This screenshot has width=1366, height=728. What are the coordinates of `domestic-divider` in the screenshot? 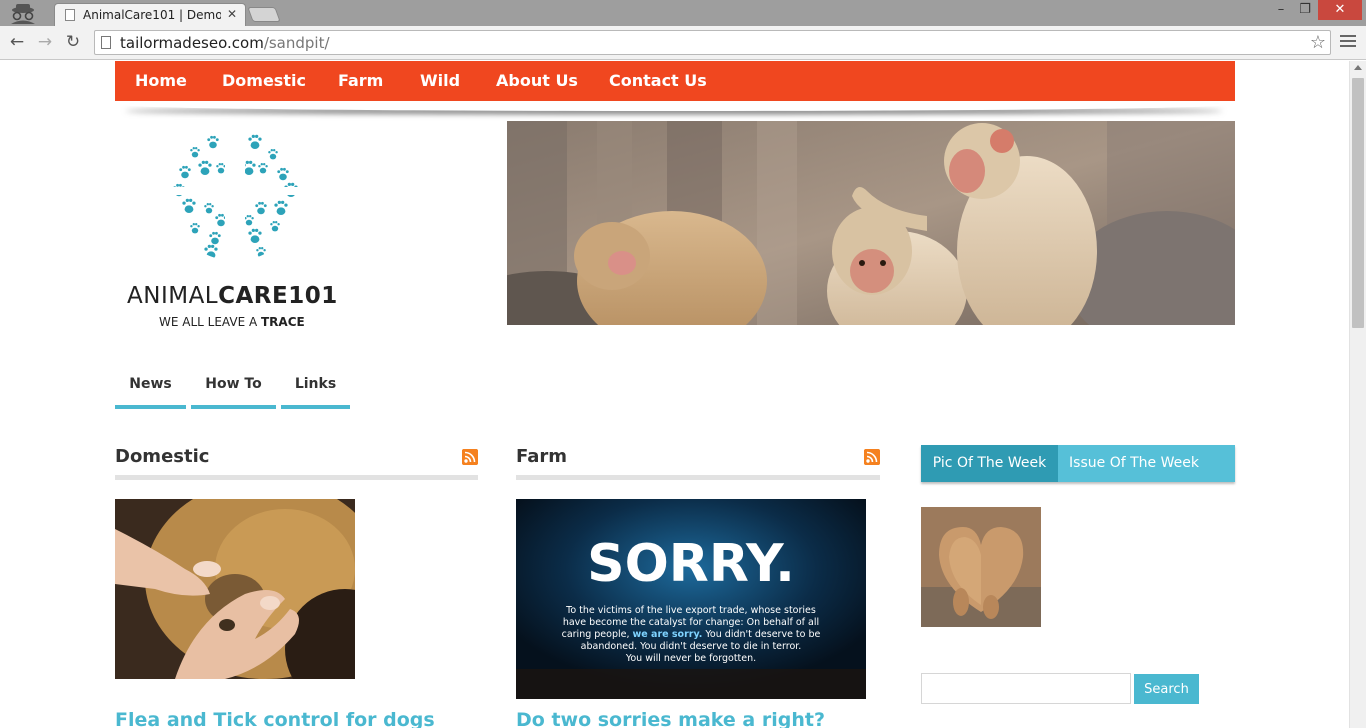 It's located at (296, 477).